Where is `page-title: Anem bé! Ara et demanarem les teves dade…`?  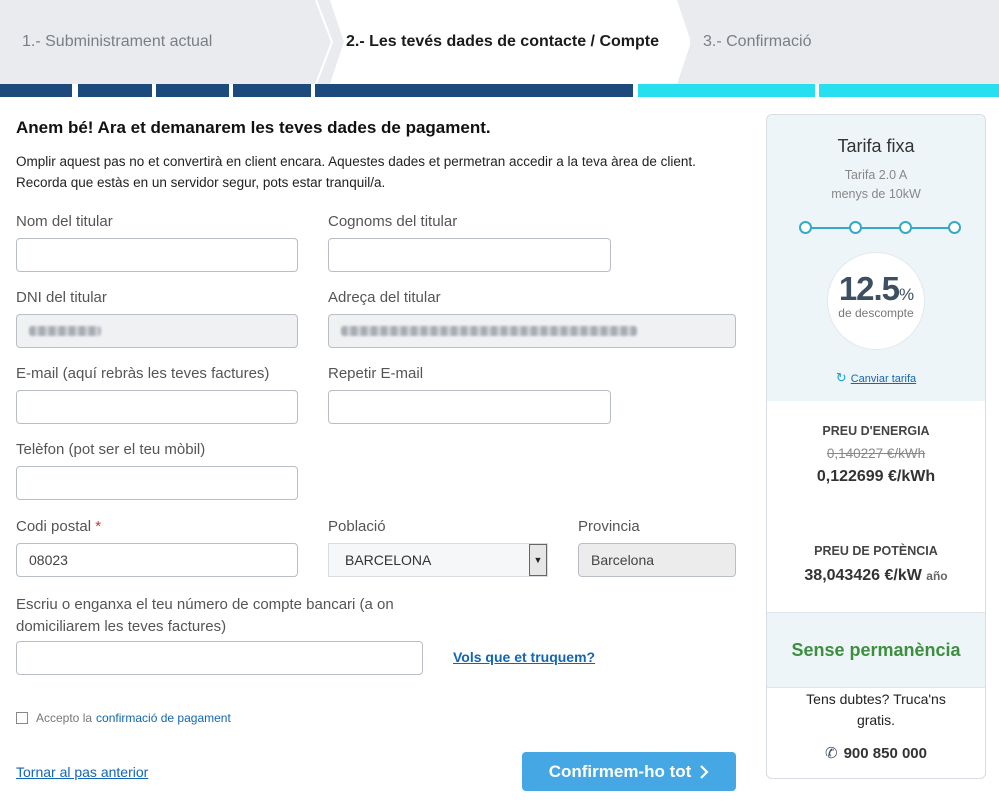 page-title: Anem bé! Ara et demanarem les teves dade… is located at coordinates (253, 127).